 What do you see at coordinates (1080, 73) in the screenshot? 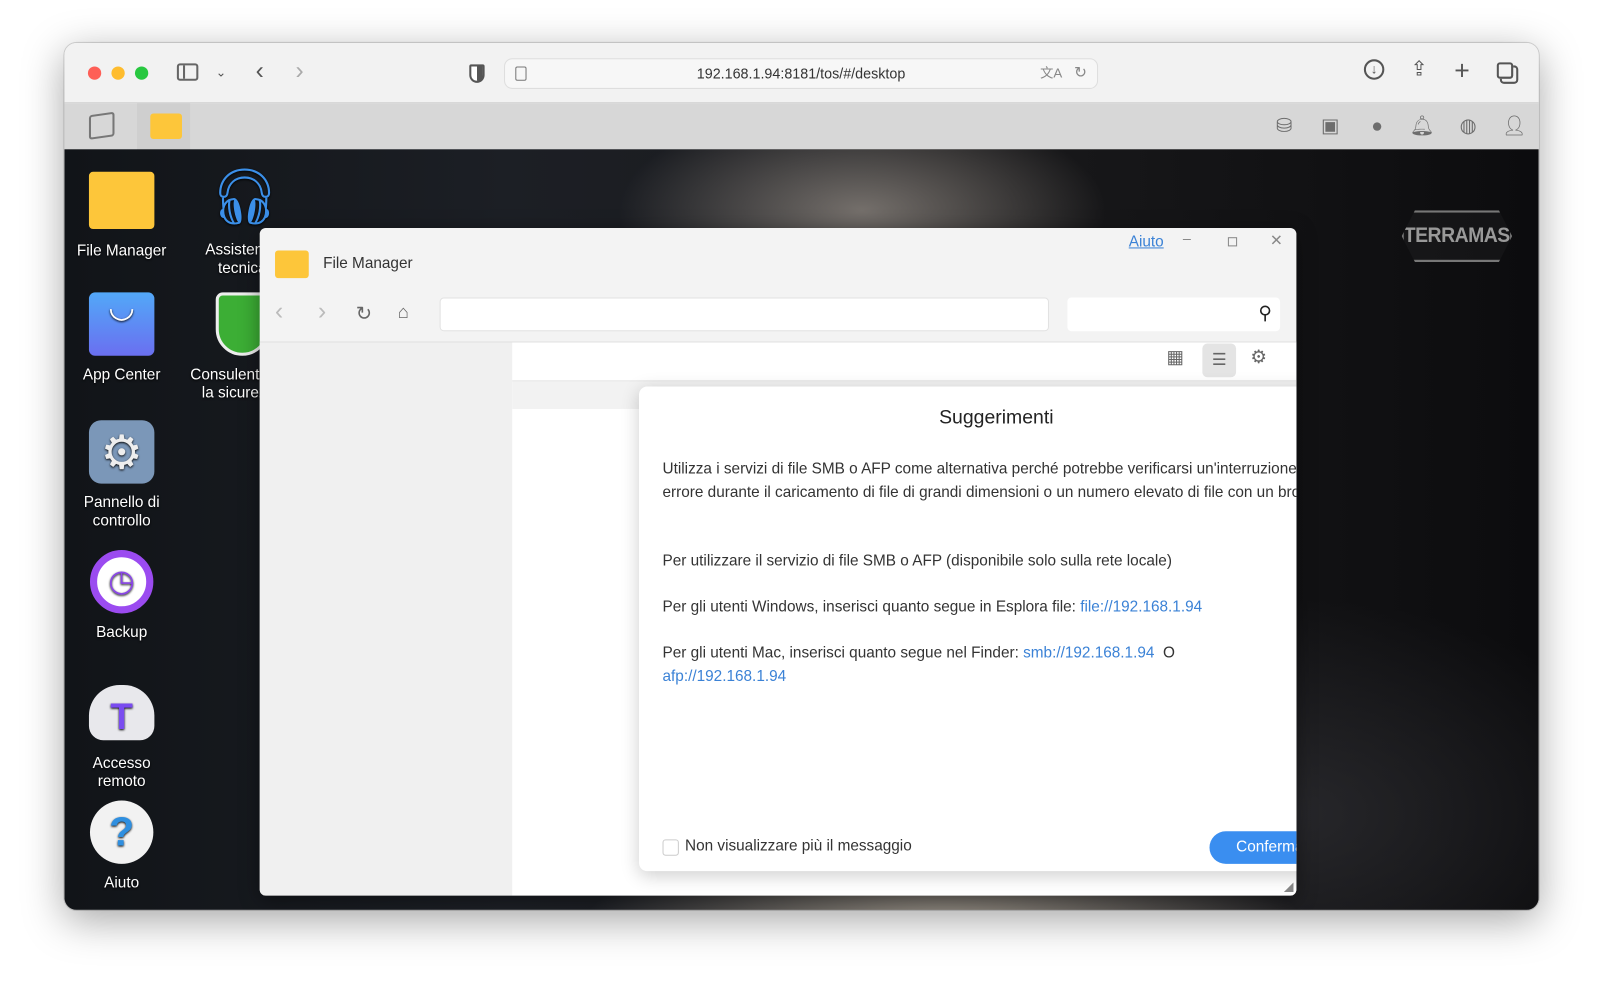
I see `reload-icon: ↻` at bounding box center [1080, 73].